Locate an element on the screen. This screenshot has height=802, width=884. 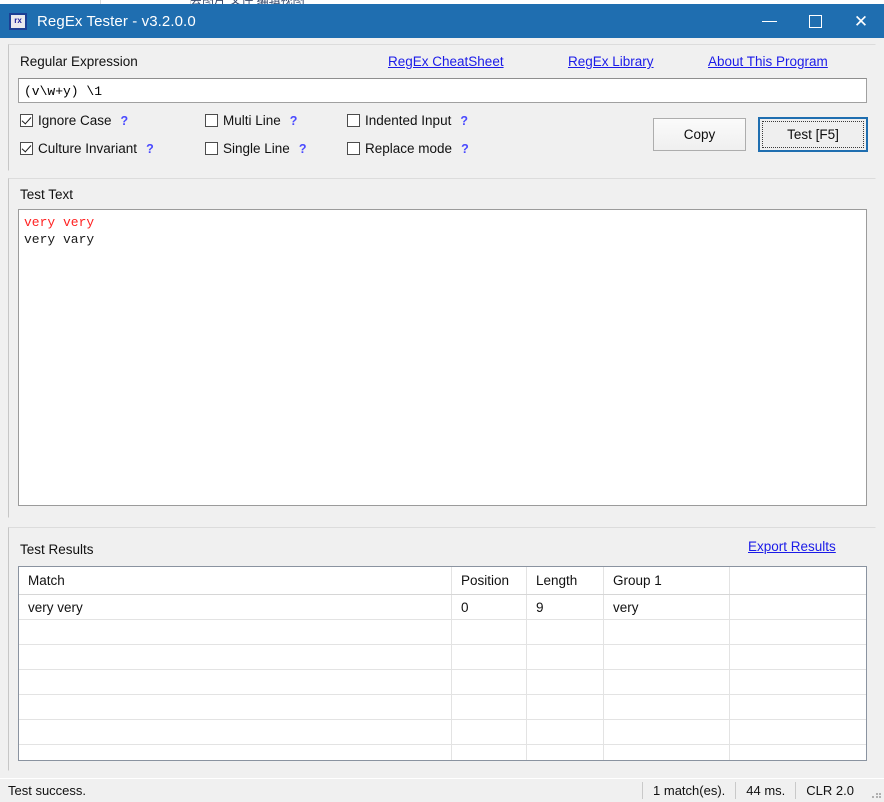
replace-mode-label: Replace mode is located at coordinates (409, 148).